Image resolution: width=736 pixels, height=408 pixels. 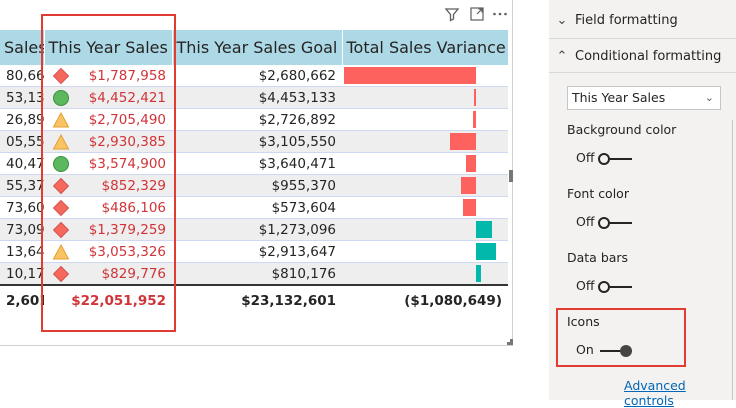 I want to click on table-row: 10,176 $829,776 $810,176, so click(x=254, y=274).